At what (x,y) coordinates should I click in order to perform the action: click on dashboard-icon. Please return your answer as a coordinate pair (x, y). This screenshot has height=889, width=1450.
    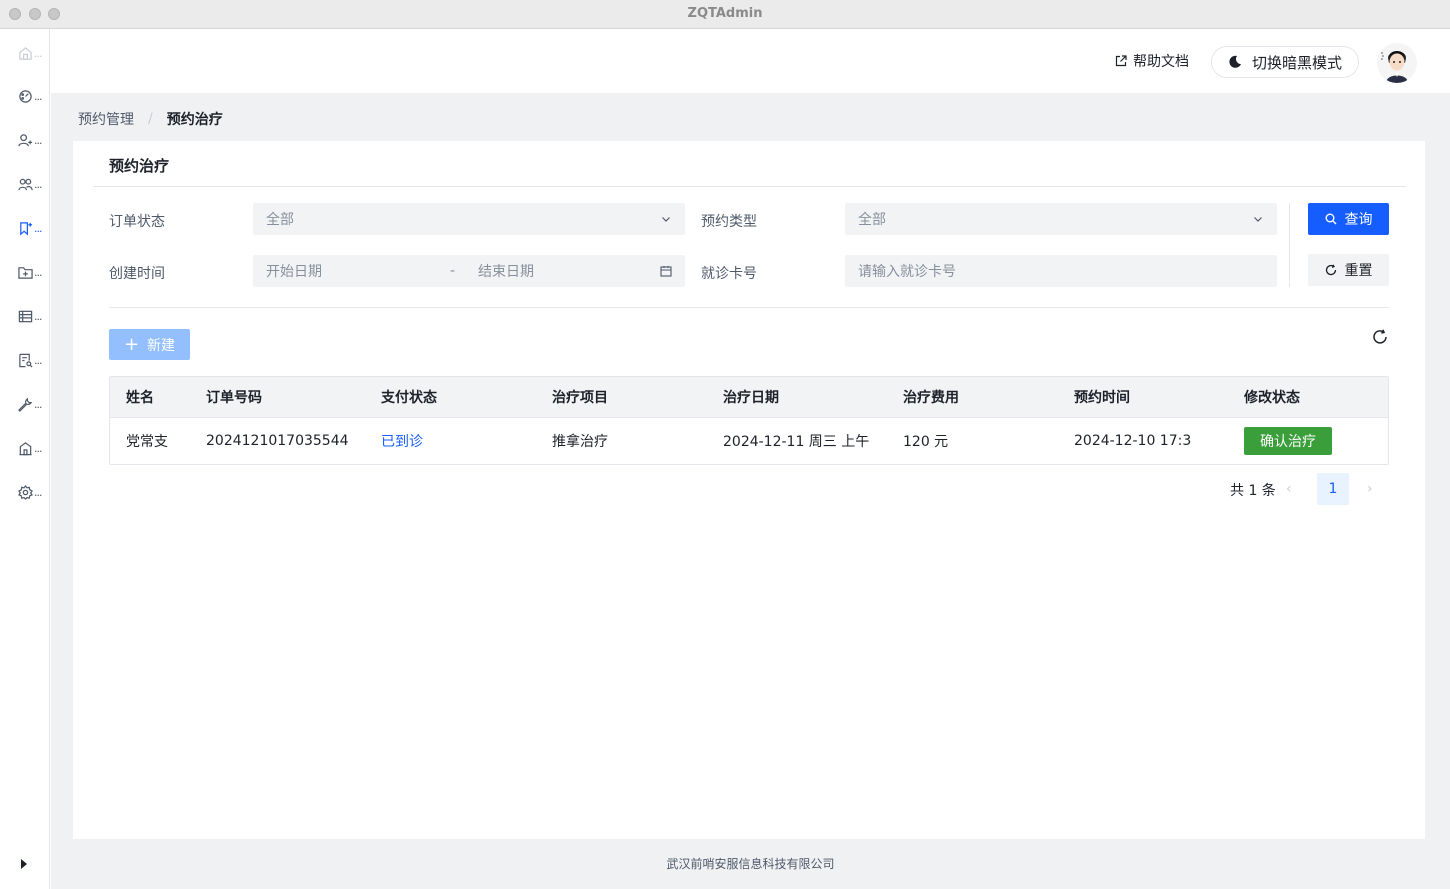
    Looking at the image, I should click on (25, 96).